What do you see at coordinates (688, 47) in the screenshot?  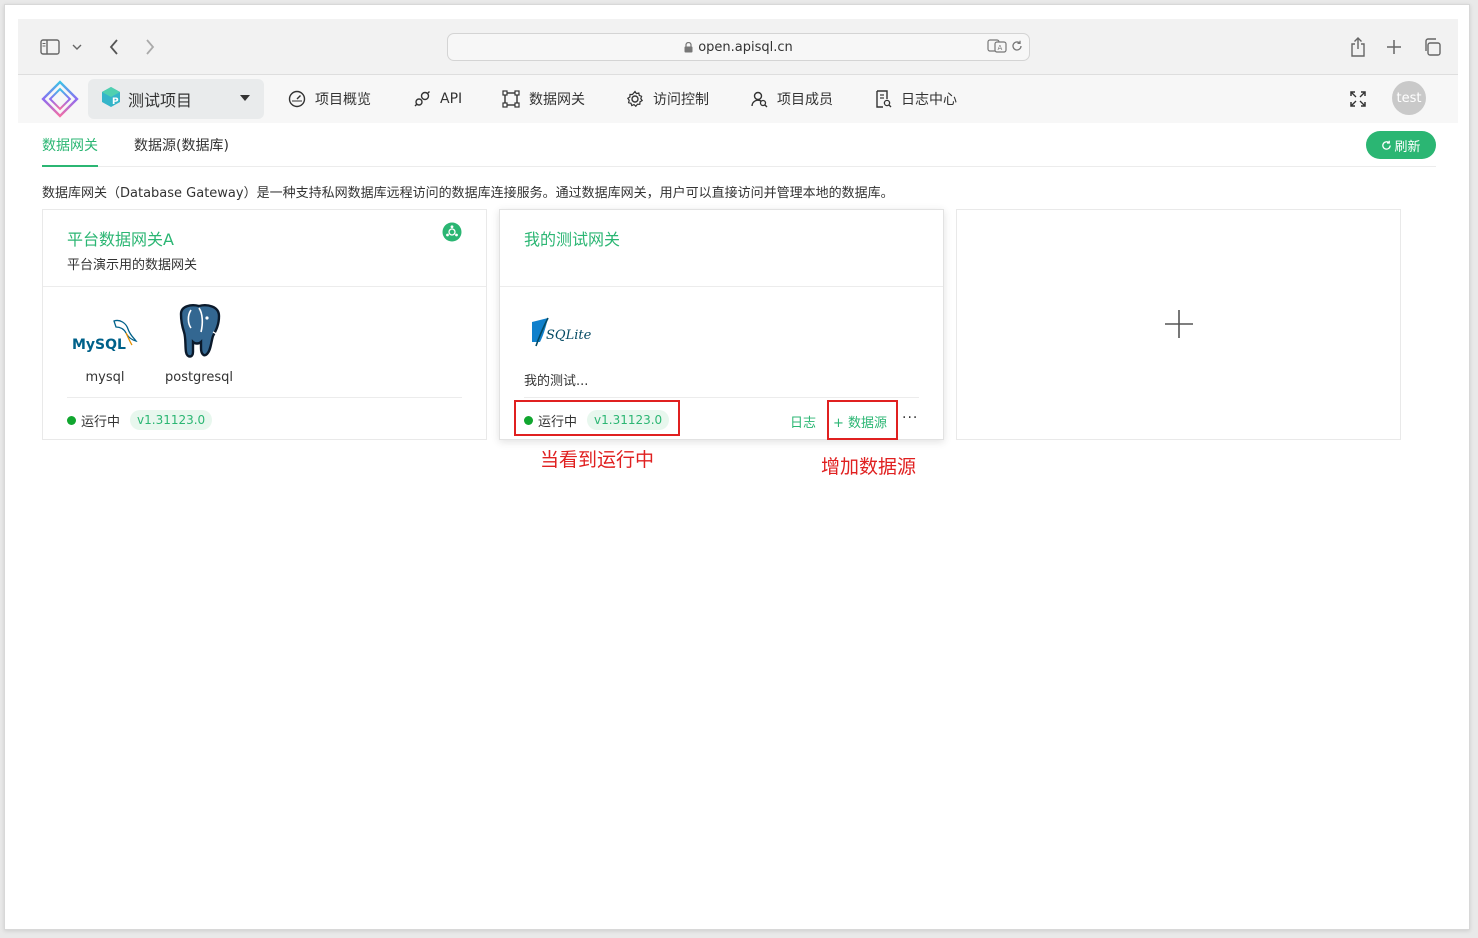 I see `lock-icon` at bounding box center [688, 47].